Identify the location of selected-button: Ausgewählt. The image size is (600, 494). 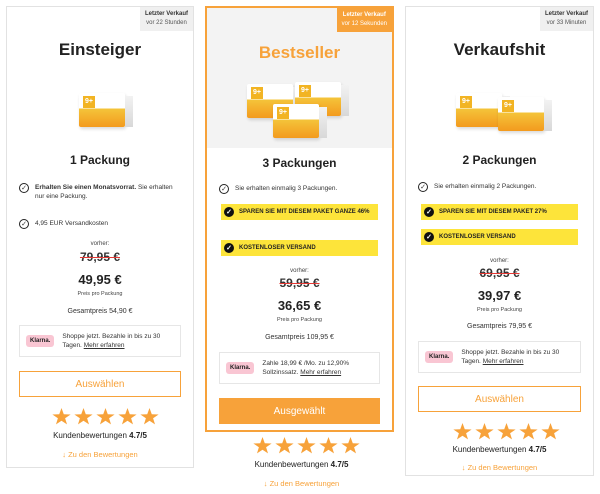
(299, 411).